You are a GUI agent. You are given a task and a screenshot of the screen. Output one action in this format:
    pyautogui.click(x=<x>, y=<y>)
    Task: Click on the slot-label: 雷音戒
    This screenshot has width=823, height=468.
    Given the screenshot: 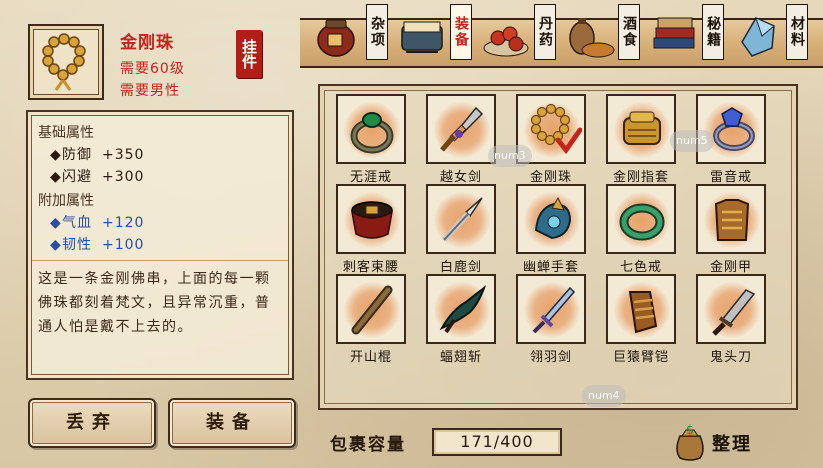 What is the action you would take?
    pyautogui.click(x=730, y=177)
    